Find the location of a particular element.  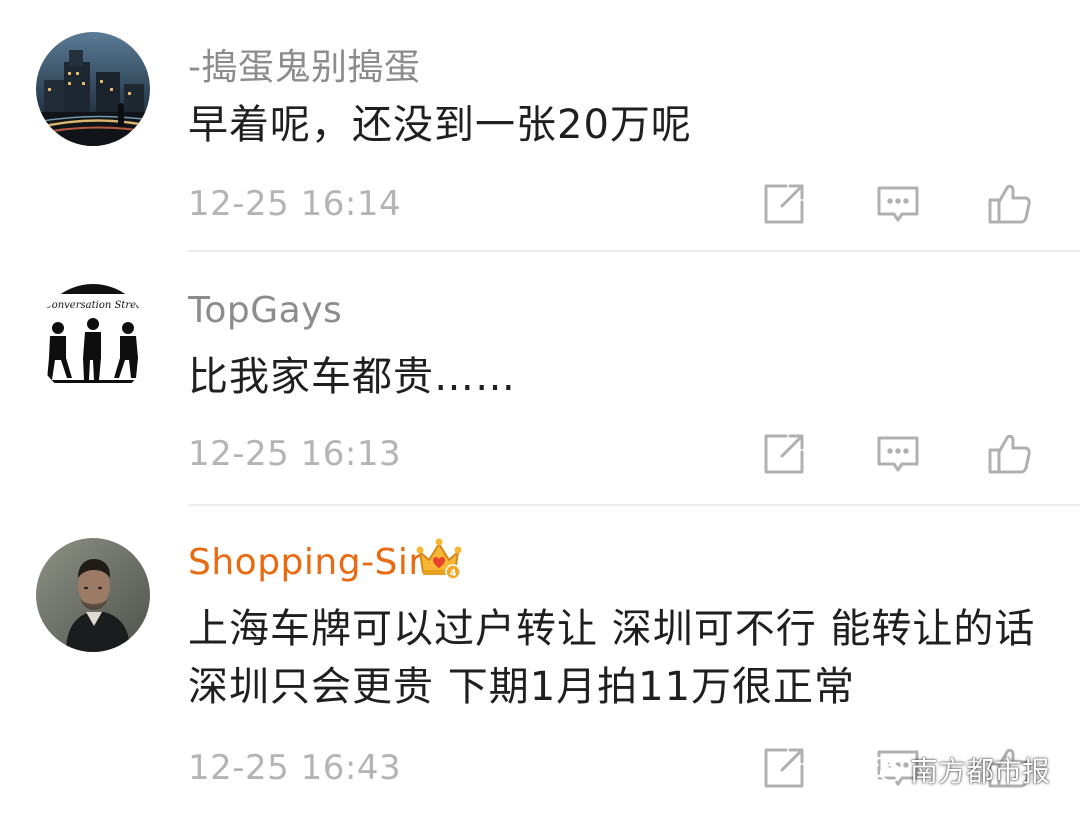

timestamp: 12-25 16:13 is located at coordinates (295, 454).